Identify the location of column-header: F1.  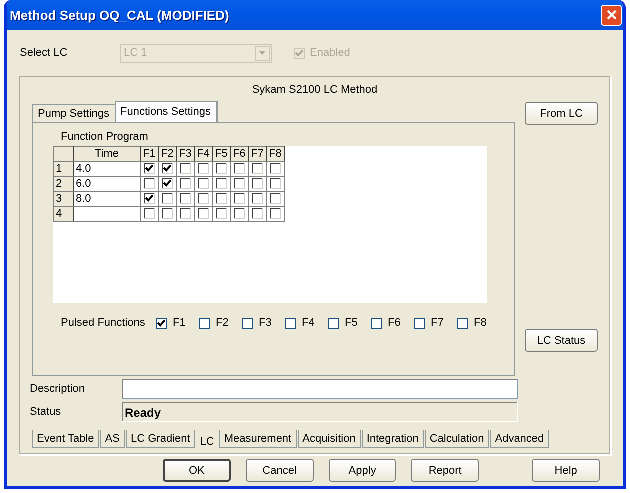
(149, 154).